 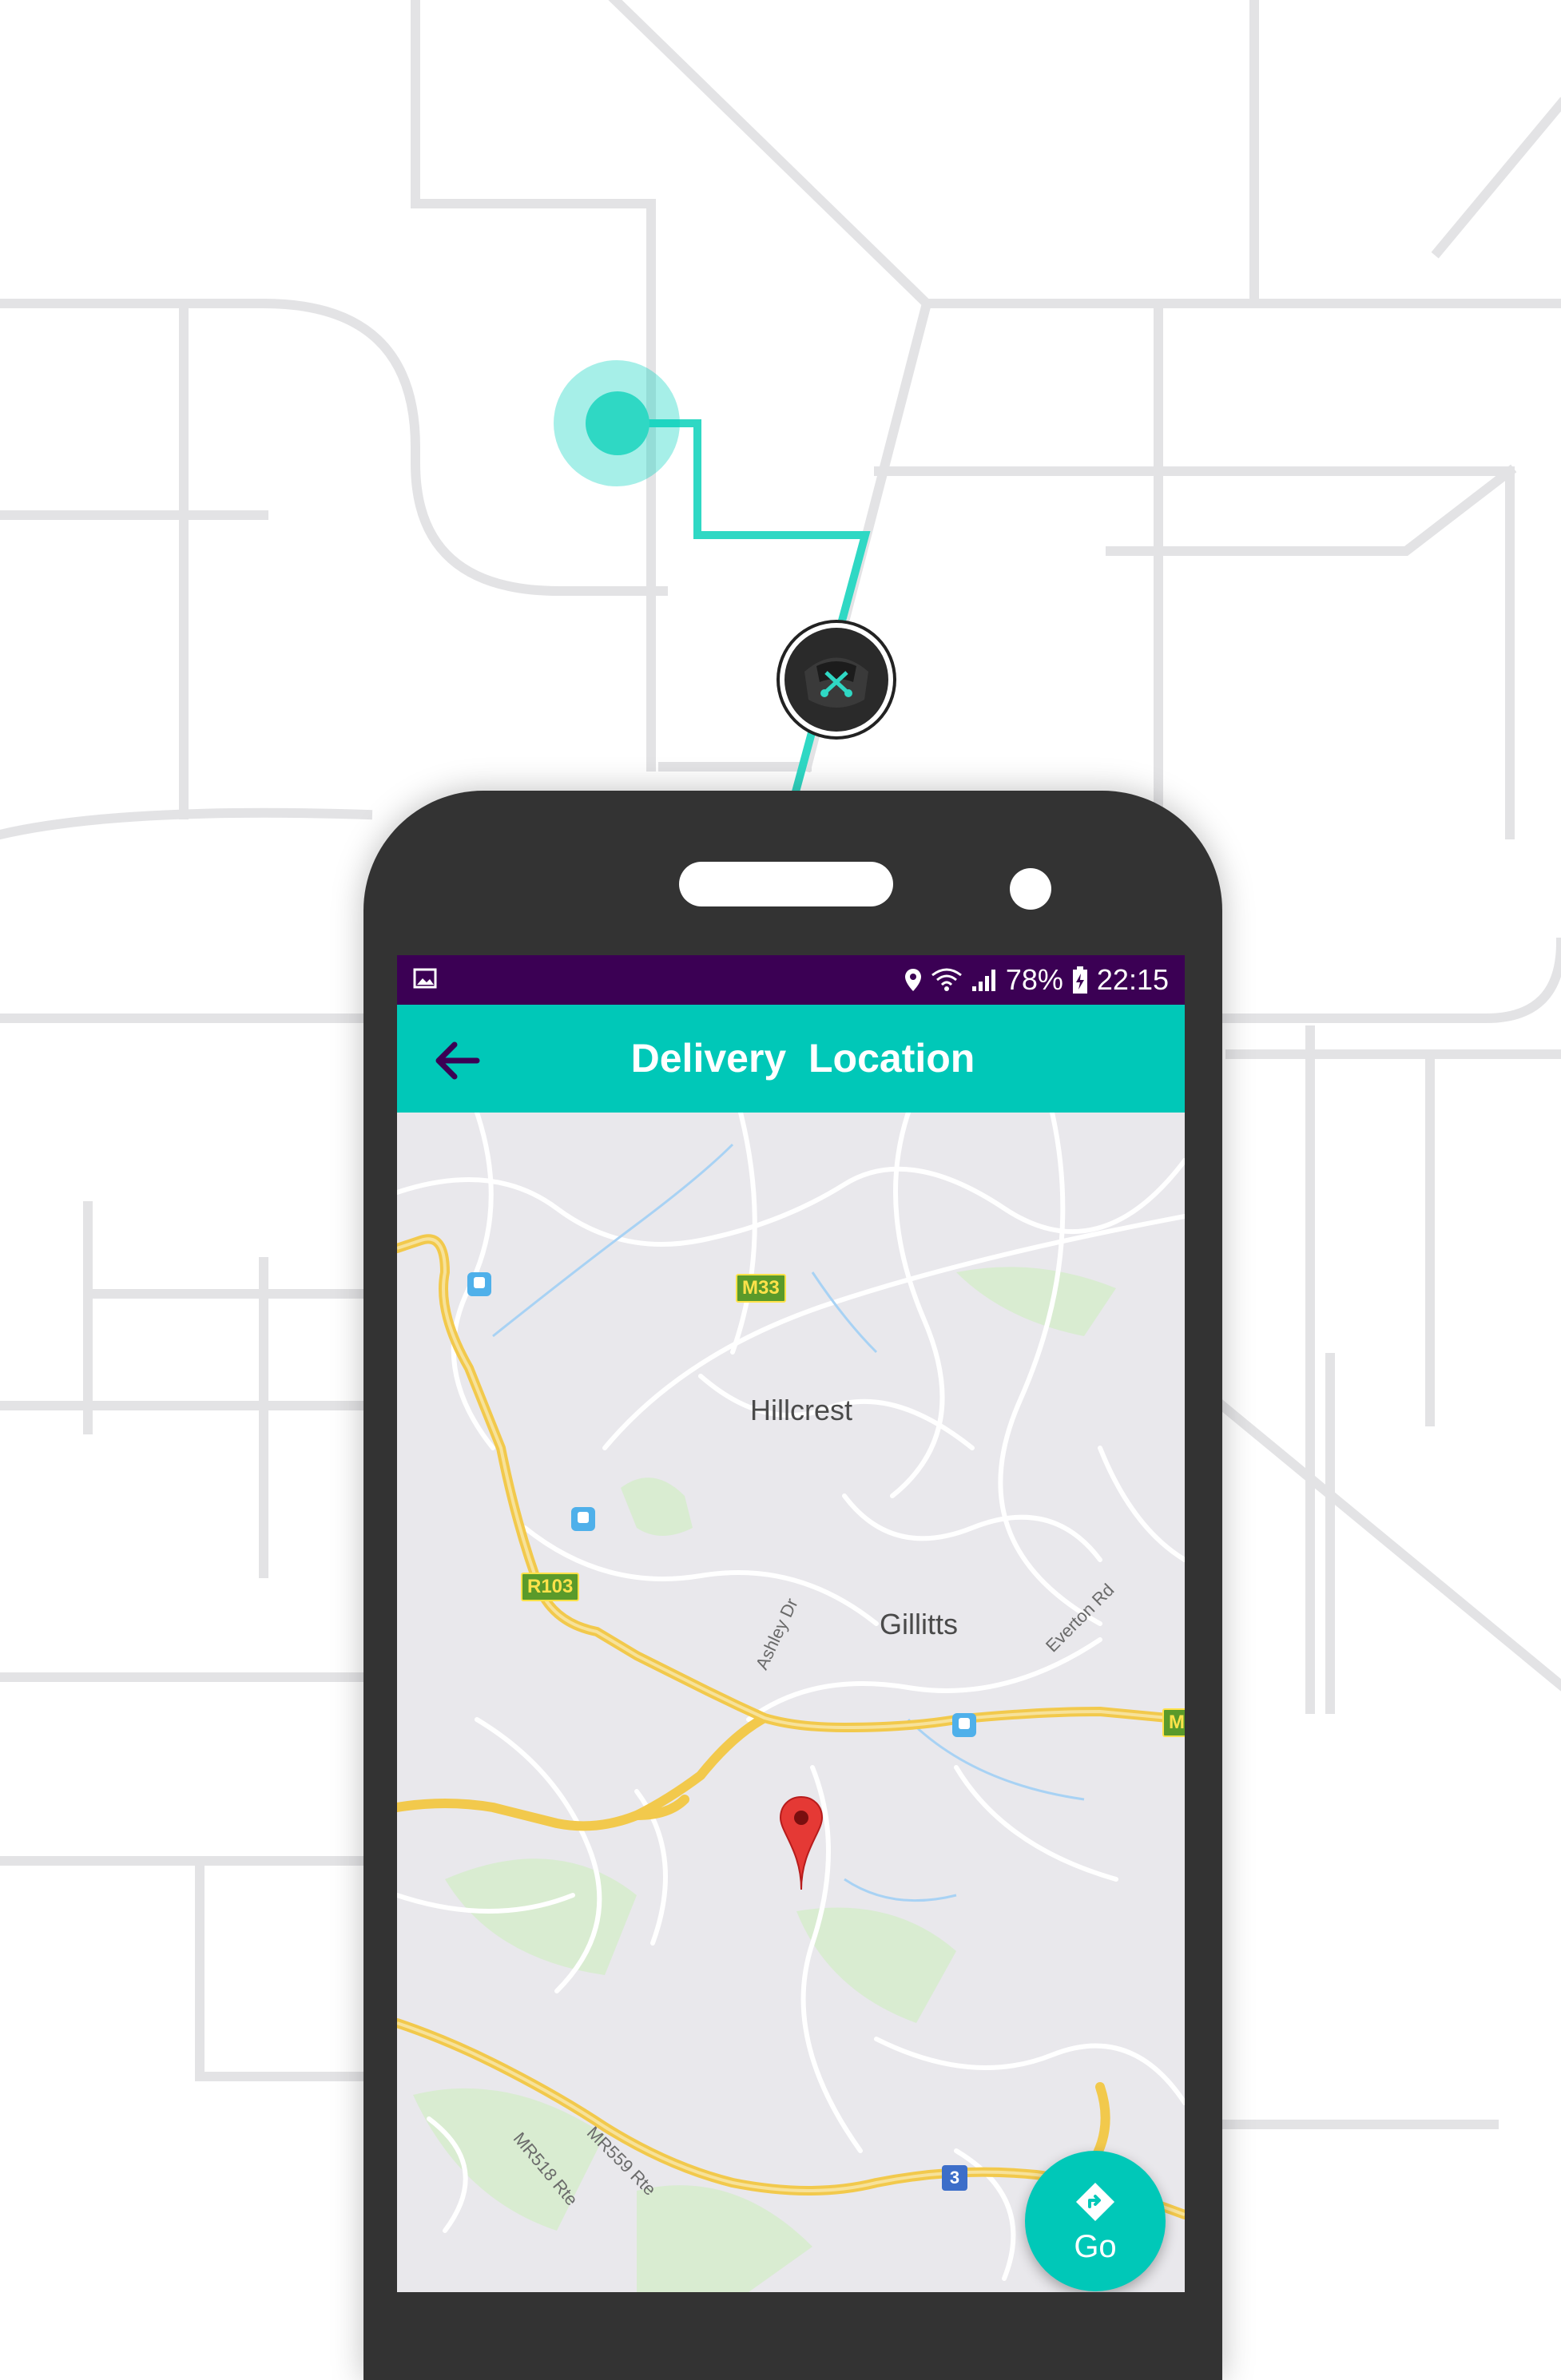 I want to click on app-bar: Delivery Location, so click(x=791, y=1059).